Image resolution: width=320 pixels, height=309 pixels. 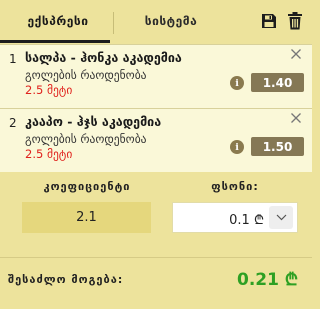 I want to click on tab-system: სისტემა, so click(x=171, y=21).